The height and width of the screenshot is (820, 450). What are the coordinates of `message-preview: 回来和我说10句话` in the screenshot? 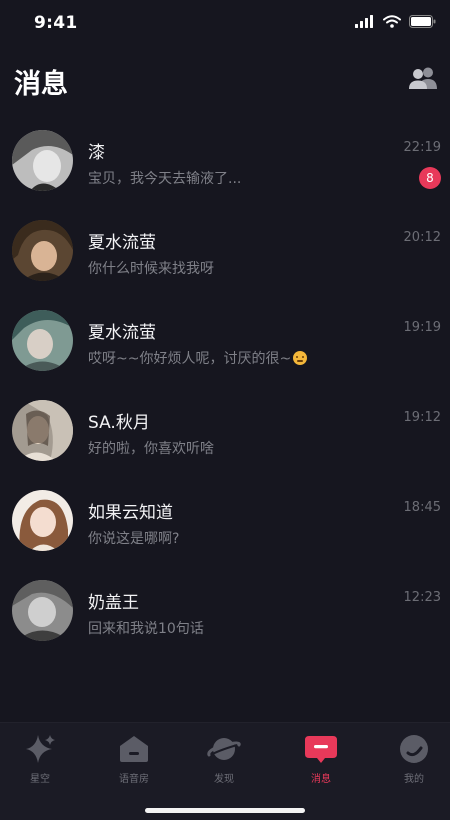 It's located at (146, 629).